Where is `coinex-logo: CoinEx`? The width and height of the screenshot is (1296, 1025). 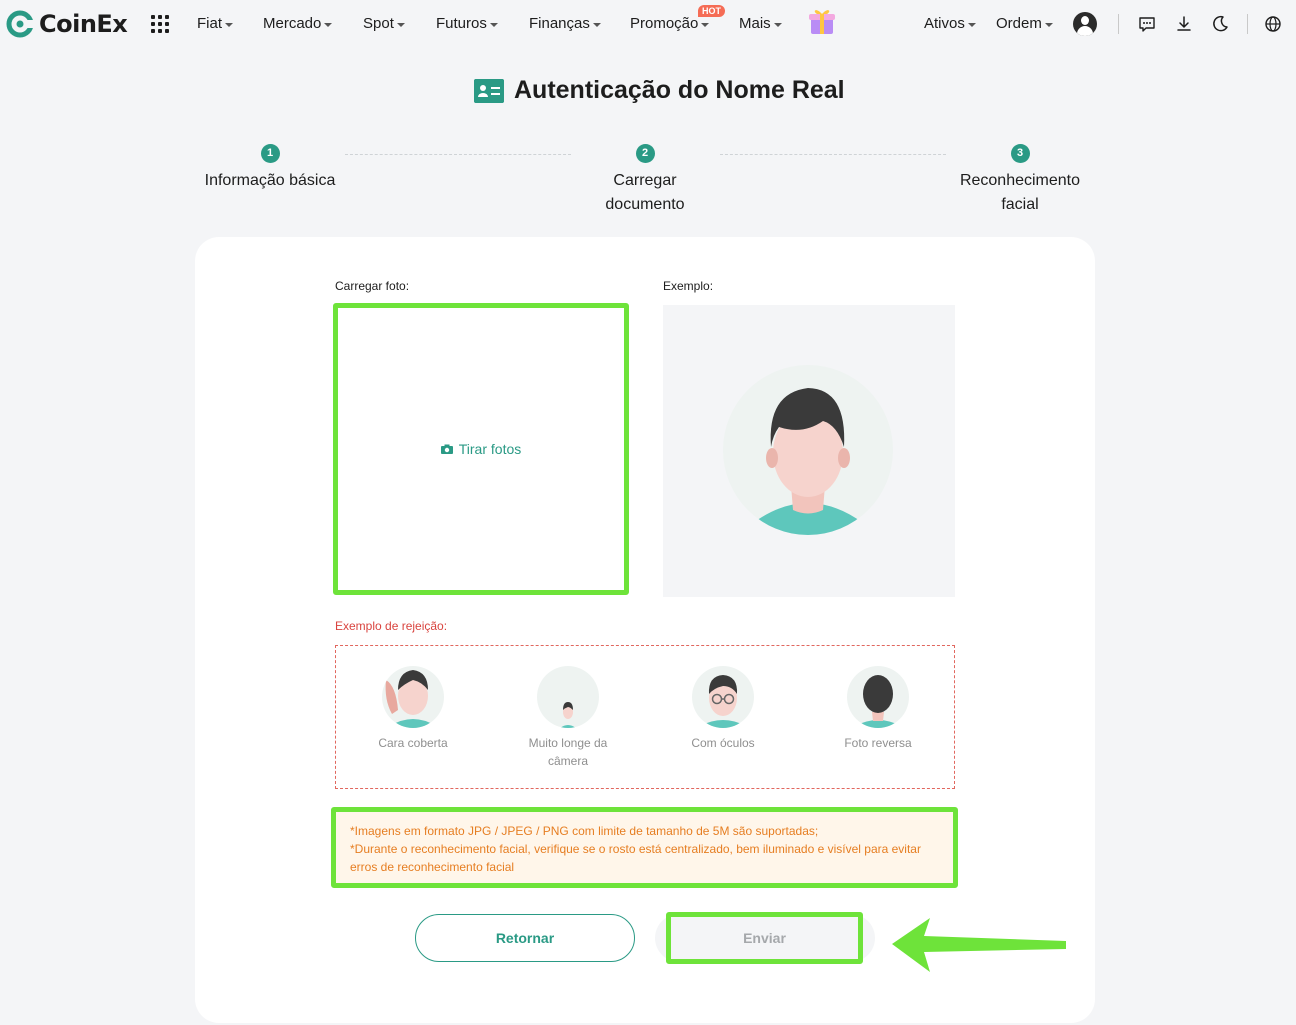 coinex-logo: CoinEx is located at coordinates (67, 24).